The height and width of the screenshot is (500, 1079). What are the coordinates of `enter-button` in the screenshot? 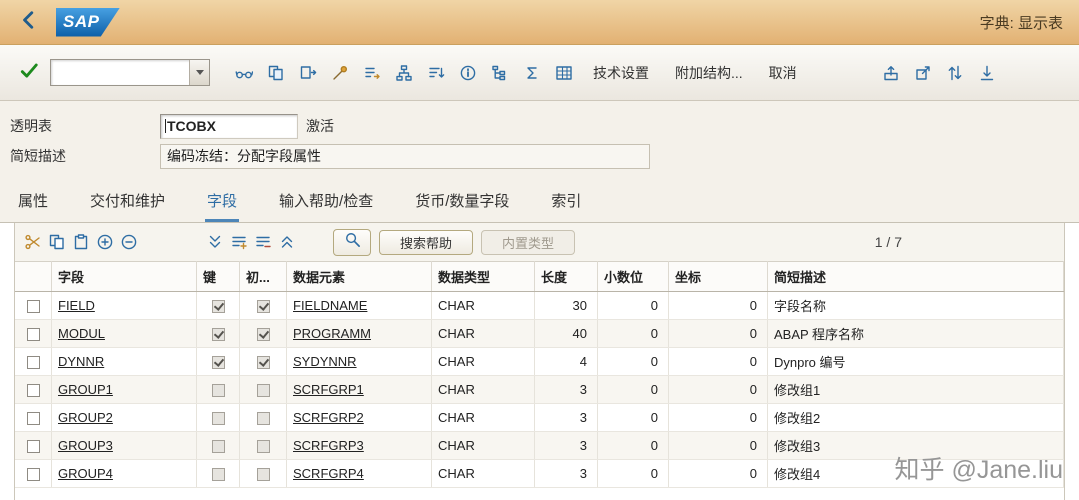 It's located at (29, 73).